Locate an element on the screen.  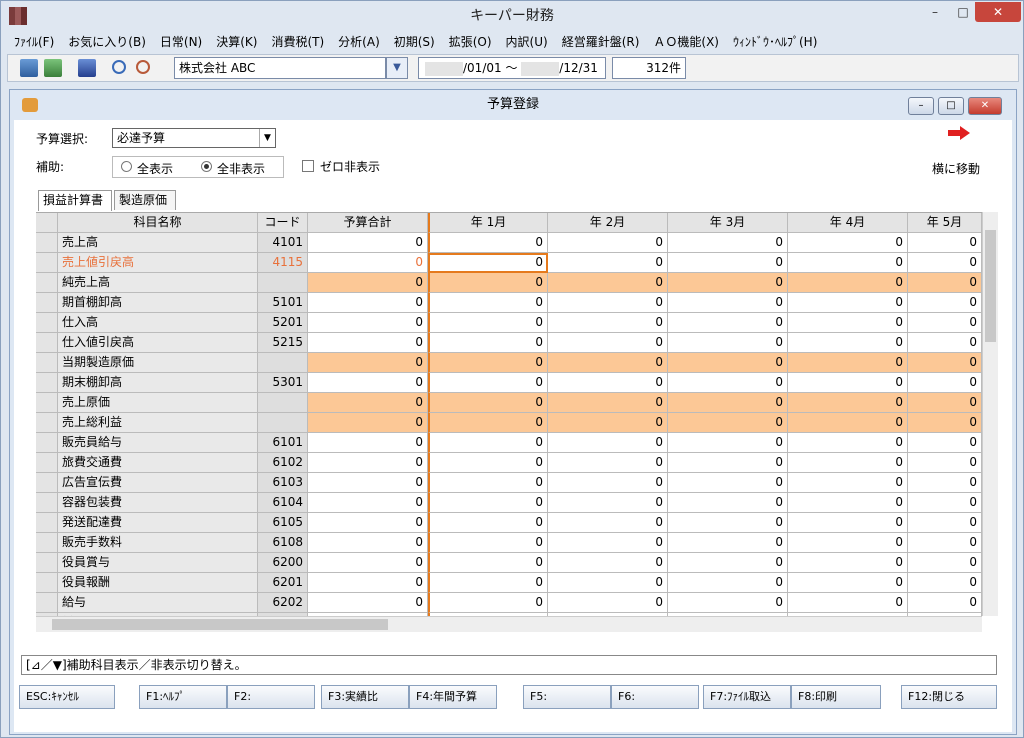
display-icon is located at coordinates (87, 68).